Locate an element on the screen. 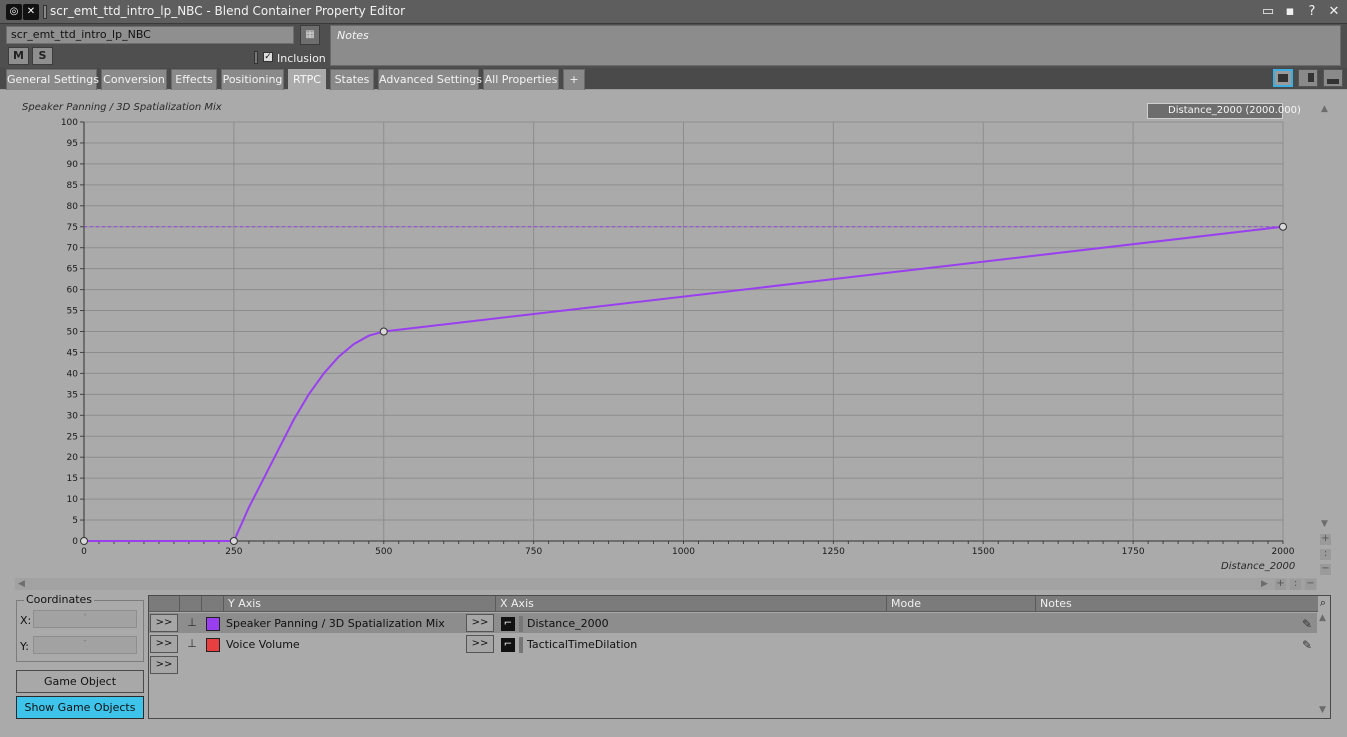 The width and height of the screenshot is (1347, 737). y-tick-label: 20 is located at coordinates (73, 458).